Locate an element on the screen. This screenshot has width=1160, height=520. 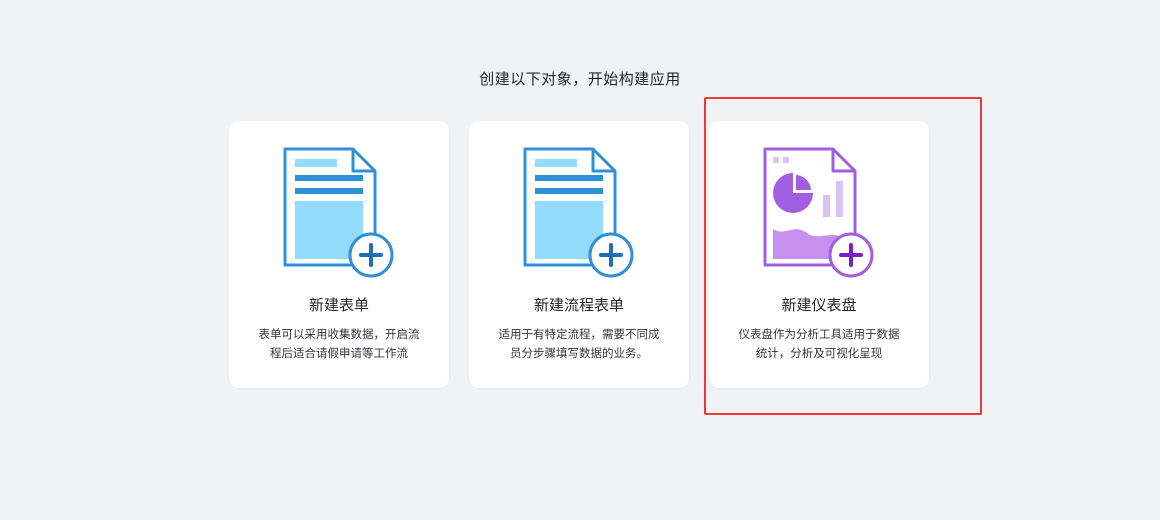
new-dashboard-card: 新建仪表盘 仪表盘作为分析工具适用于数据统计，分析及可视化呈现 is located at coordinates (819, 254).